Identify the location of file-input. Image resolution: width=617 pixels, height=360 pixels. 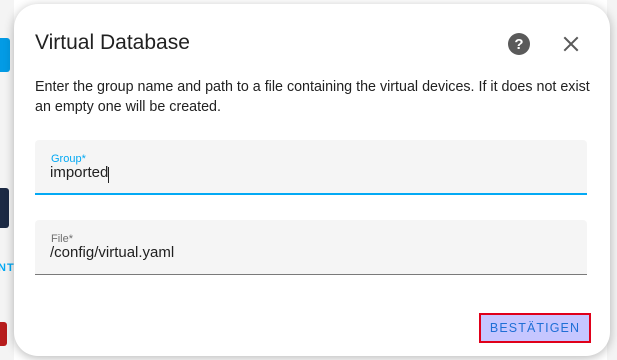
(310, 252).